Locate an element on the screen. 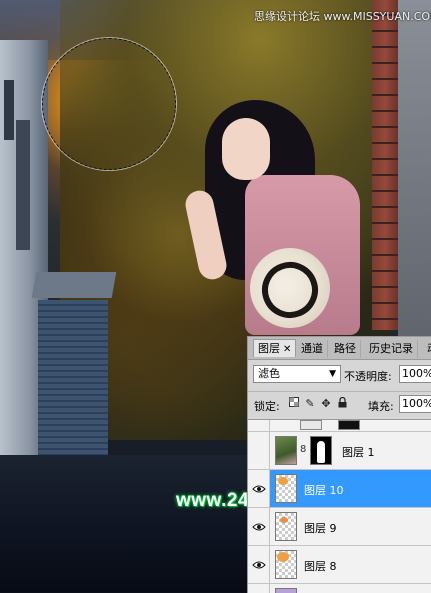 The height and width of the screenshot is (593, 431). layer-row-partial is located at coordinates (339, 426).